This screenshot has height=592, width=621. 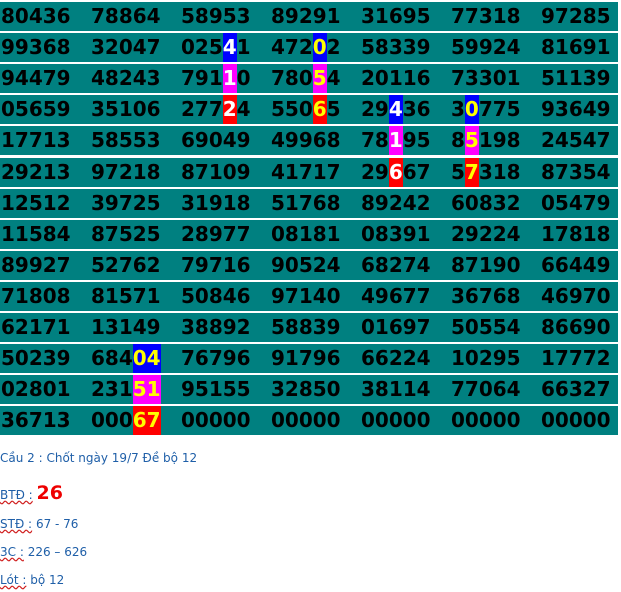 What do you see at coordinates (45, 389) in the screenshot?
I see `number-cell: 02801` at bounding box center [45, 389].